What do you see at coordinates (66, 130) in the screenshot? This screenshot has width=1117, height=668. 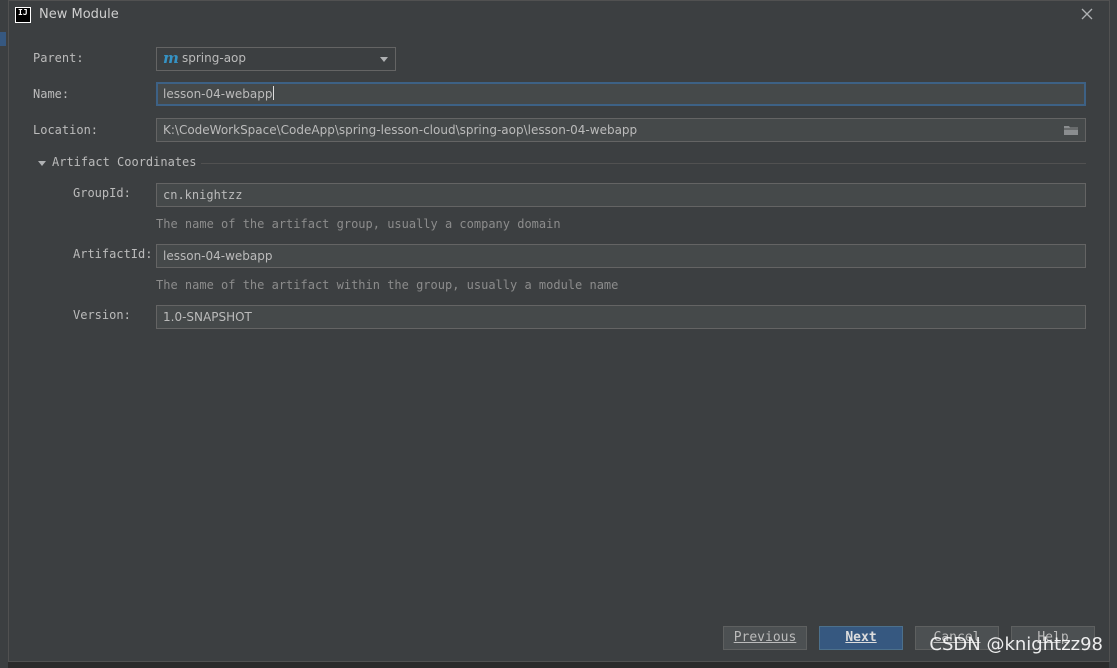 I see `location-label: Location:` at bounding box center [66, 130].